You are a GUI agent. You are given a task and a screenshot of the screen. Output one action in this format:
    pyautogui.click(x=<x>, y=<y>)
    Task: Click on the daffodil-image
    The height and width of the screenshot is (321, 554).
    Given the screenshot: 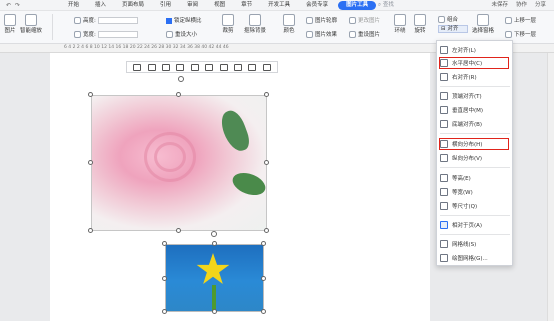 What is the action you would take?
    pyautogui.click(x=214, y=278)
    